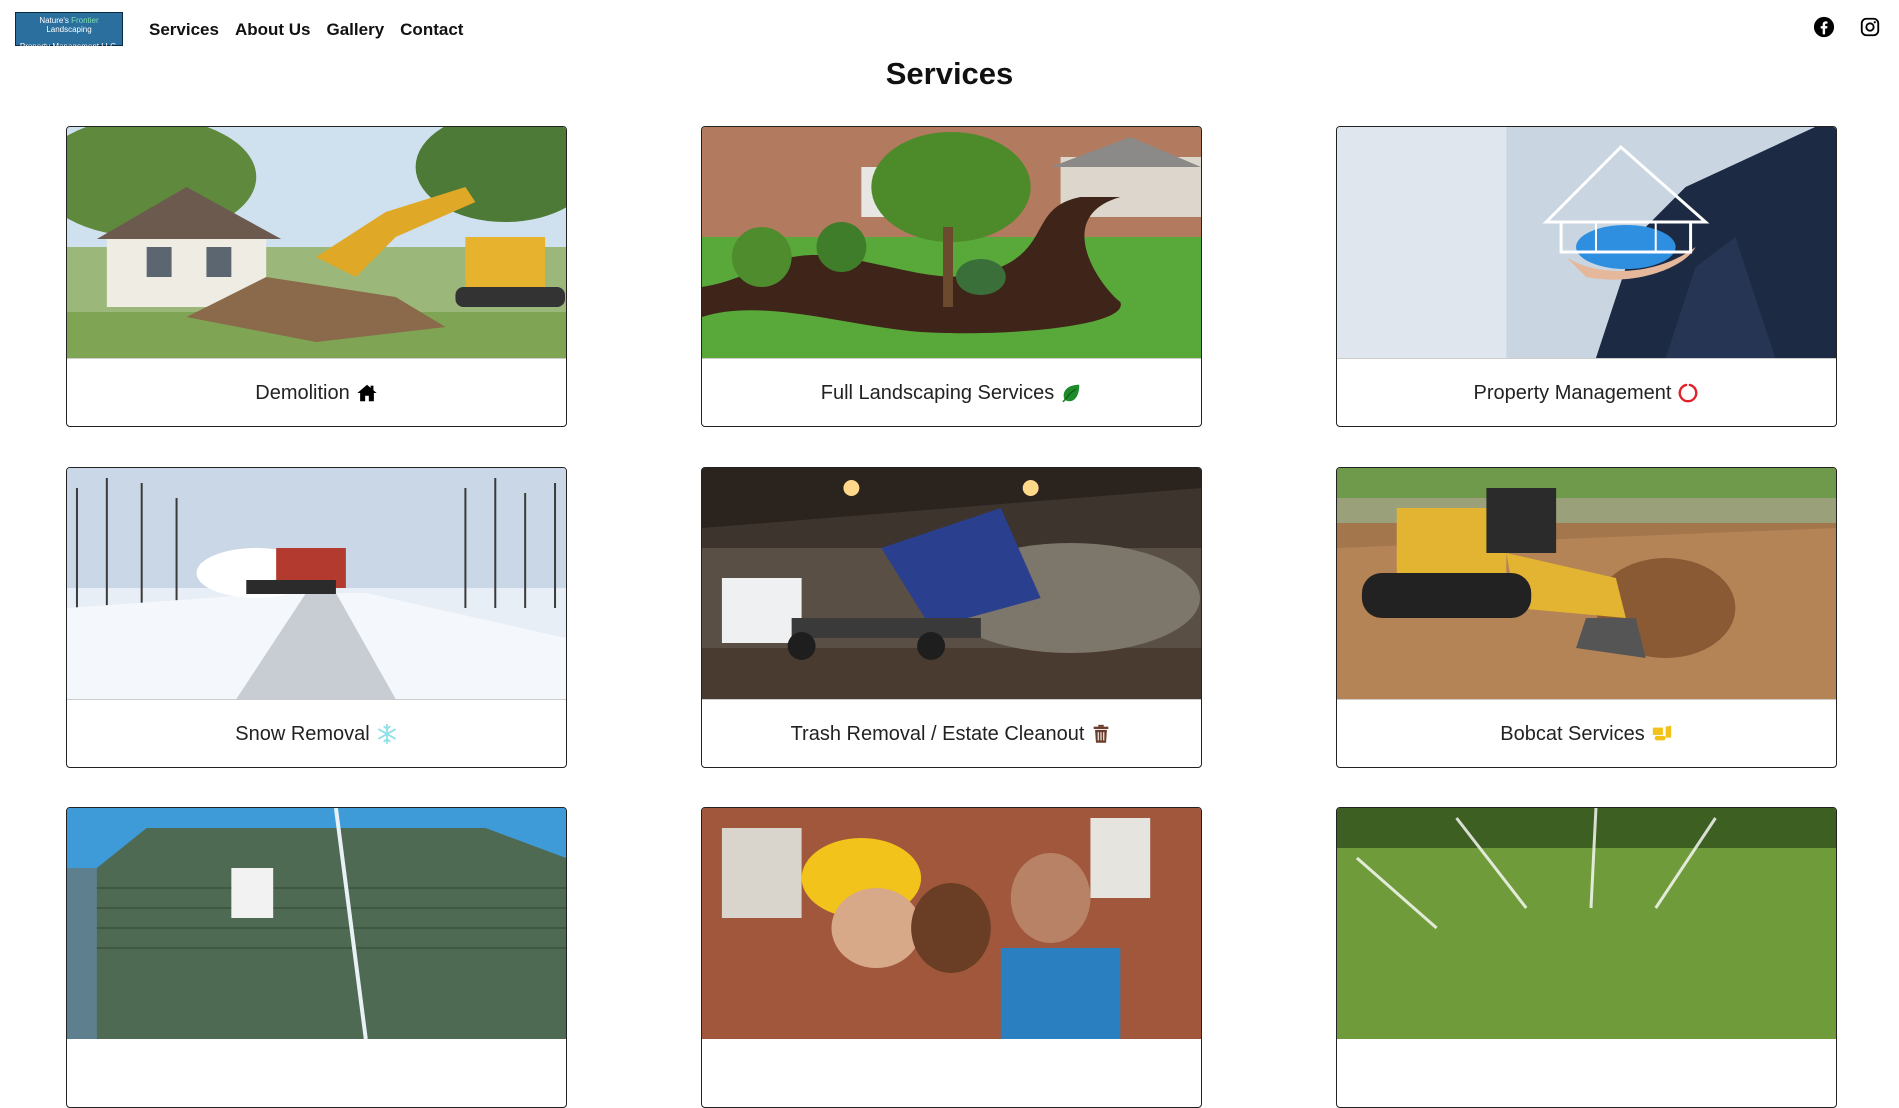 This screenshot has width=1899, height=1108. I want to click on circle-notch-icon, so click(1688, 393).